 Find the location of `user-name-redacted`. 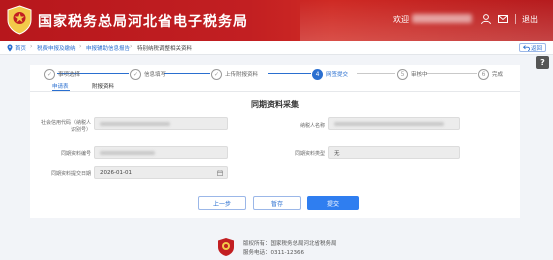

user-name-redacted is located at coordinates (442, 18).